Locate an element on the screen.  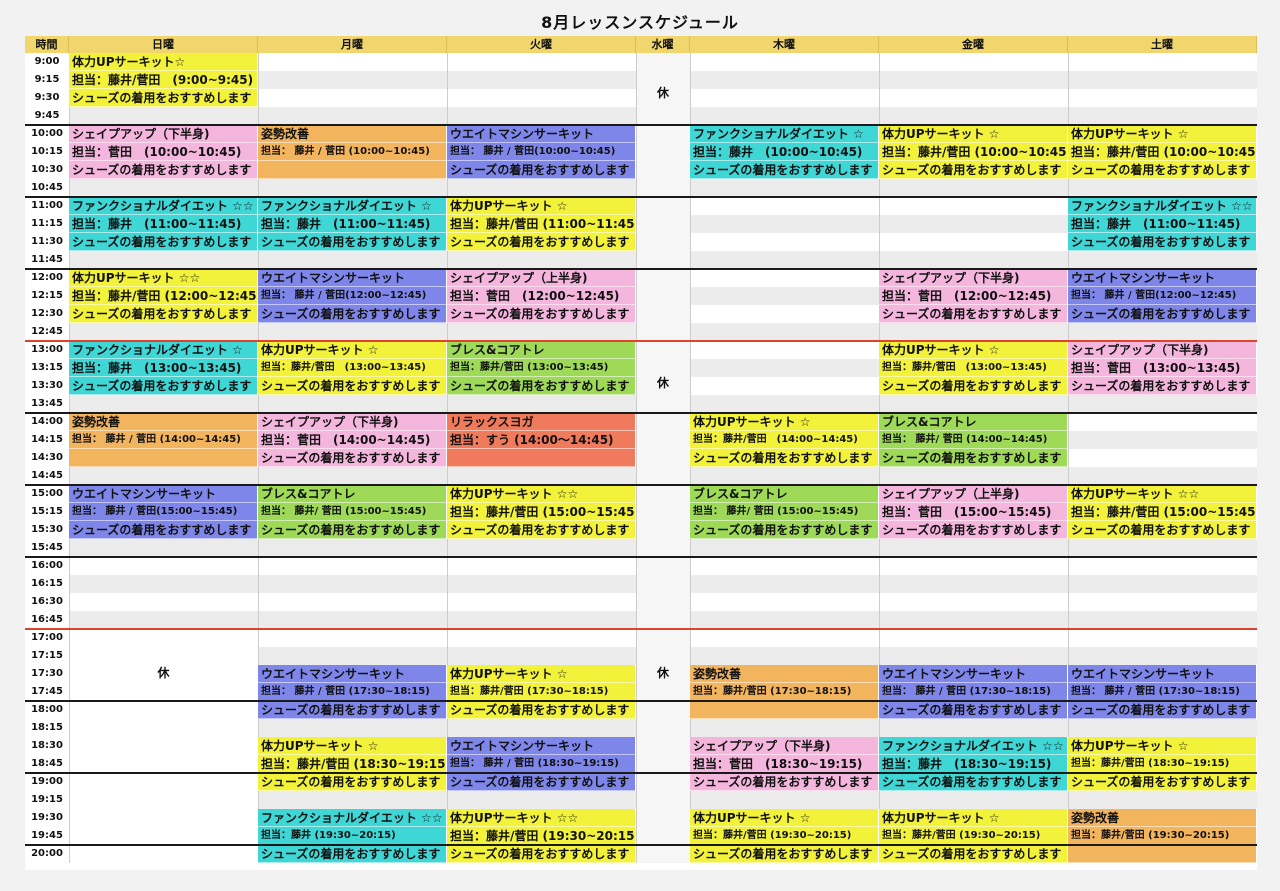
column-header: 水曜 is located at coordinates (663, 44).